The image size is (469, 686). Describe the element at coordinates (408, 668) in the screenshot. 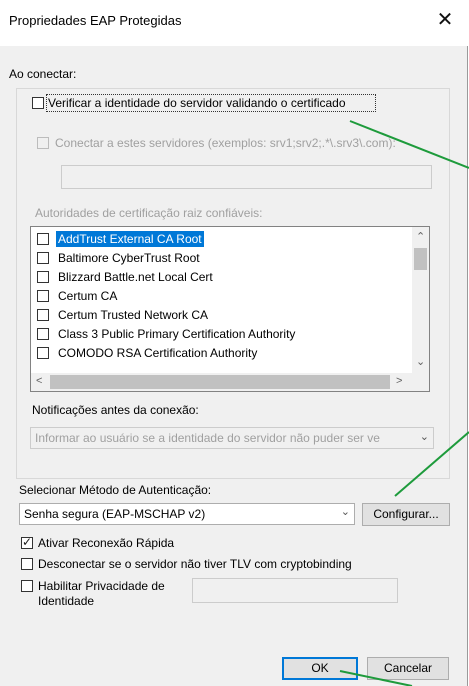

I see `cancel-button: Cancelar` at that location.